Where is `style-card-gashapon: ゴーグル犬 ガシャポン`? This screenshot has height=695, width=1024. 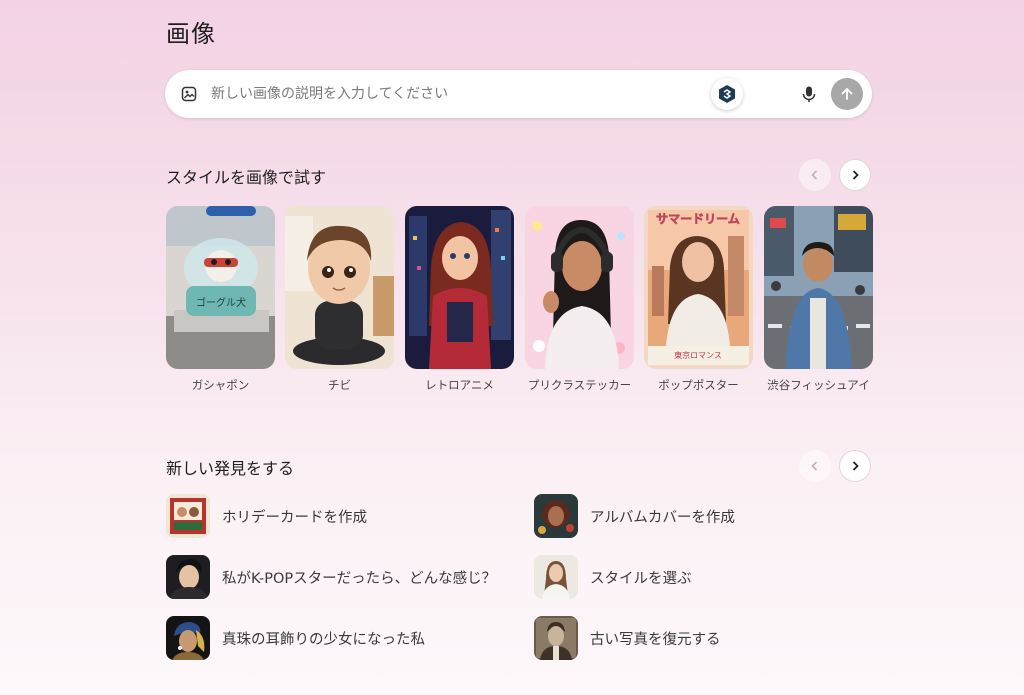
style-card-gashapon: ゴーグル犬 ガシャポン is located at coordinates (220, 299).